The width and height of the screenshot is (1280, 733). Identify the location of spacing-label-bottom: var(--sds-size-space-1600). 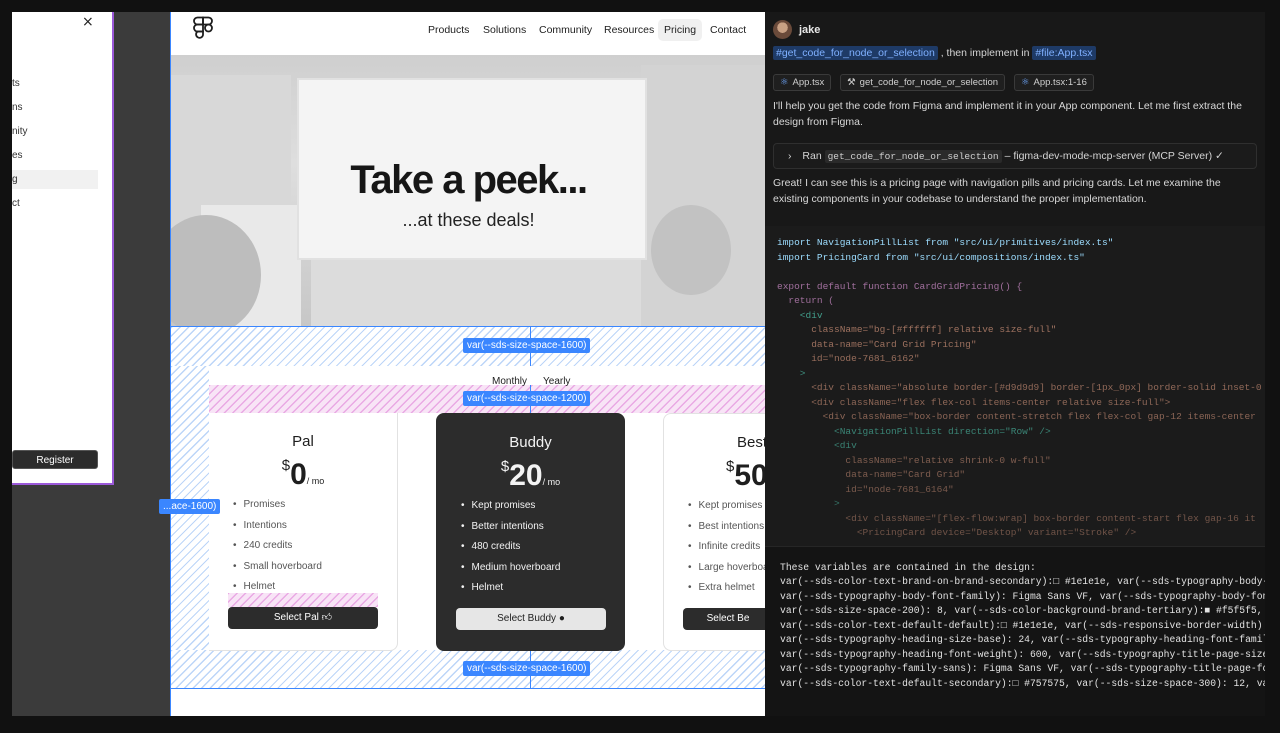
(527, 668).